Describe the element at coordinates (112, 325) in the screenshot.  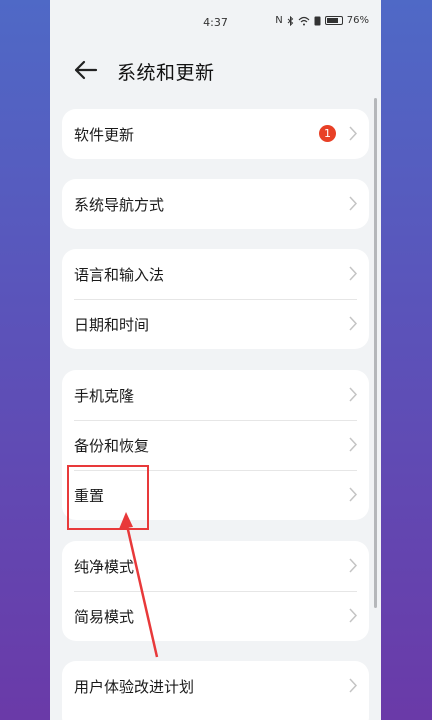
I see `date-time-label: 日期和时间` at that location.